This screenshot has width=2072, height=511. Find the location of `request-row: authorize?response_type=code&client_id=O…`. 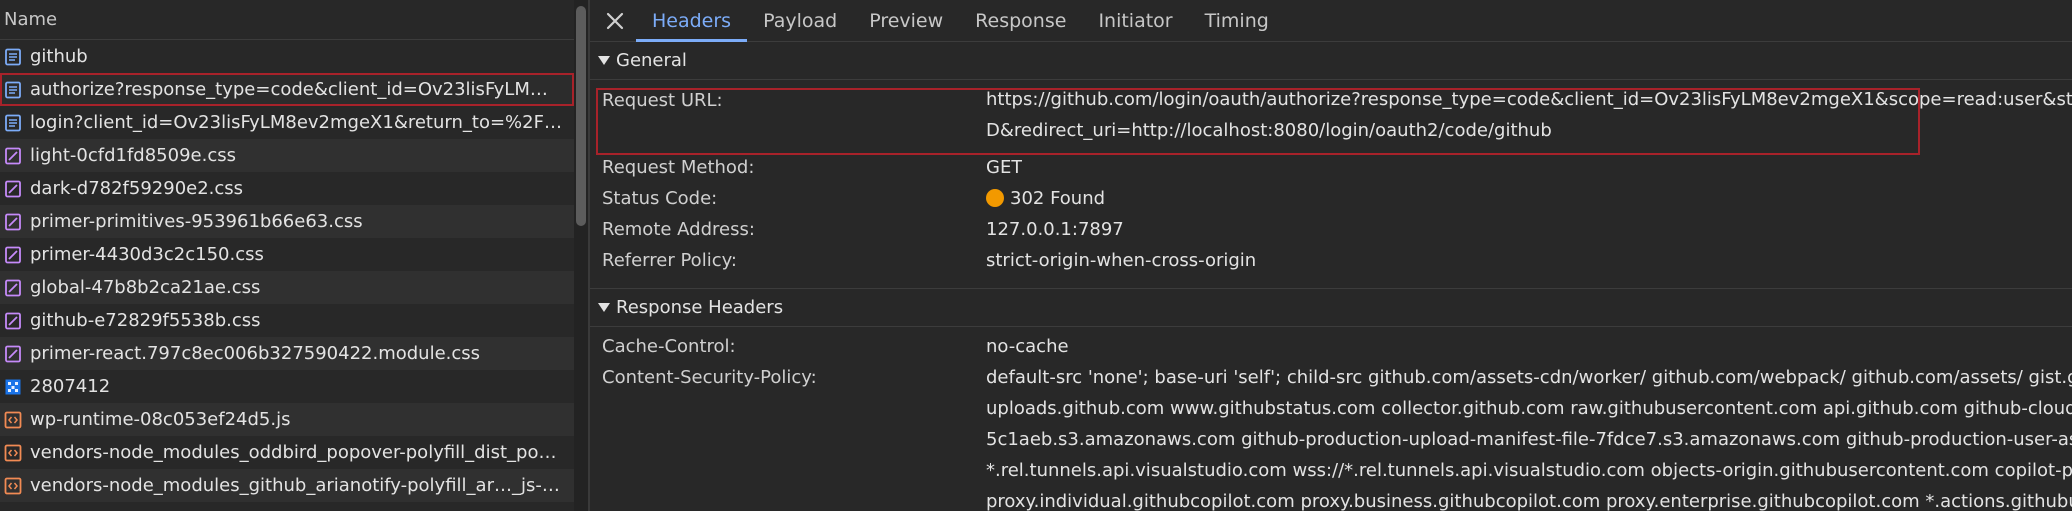

request-row: authorize?response_type=code&client_id=O… is located at coordinates (287, 89).